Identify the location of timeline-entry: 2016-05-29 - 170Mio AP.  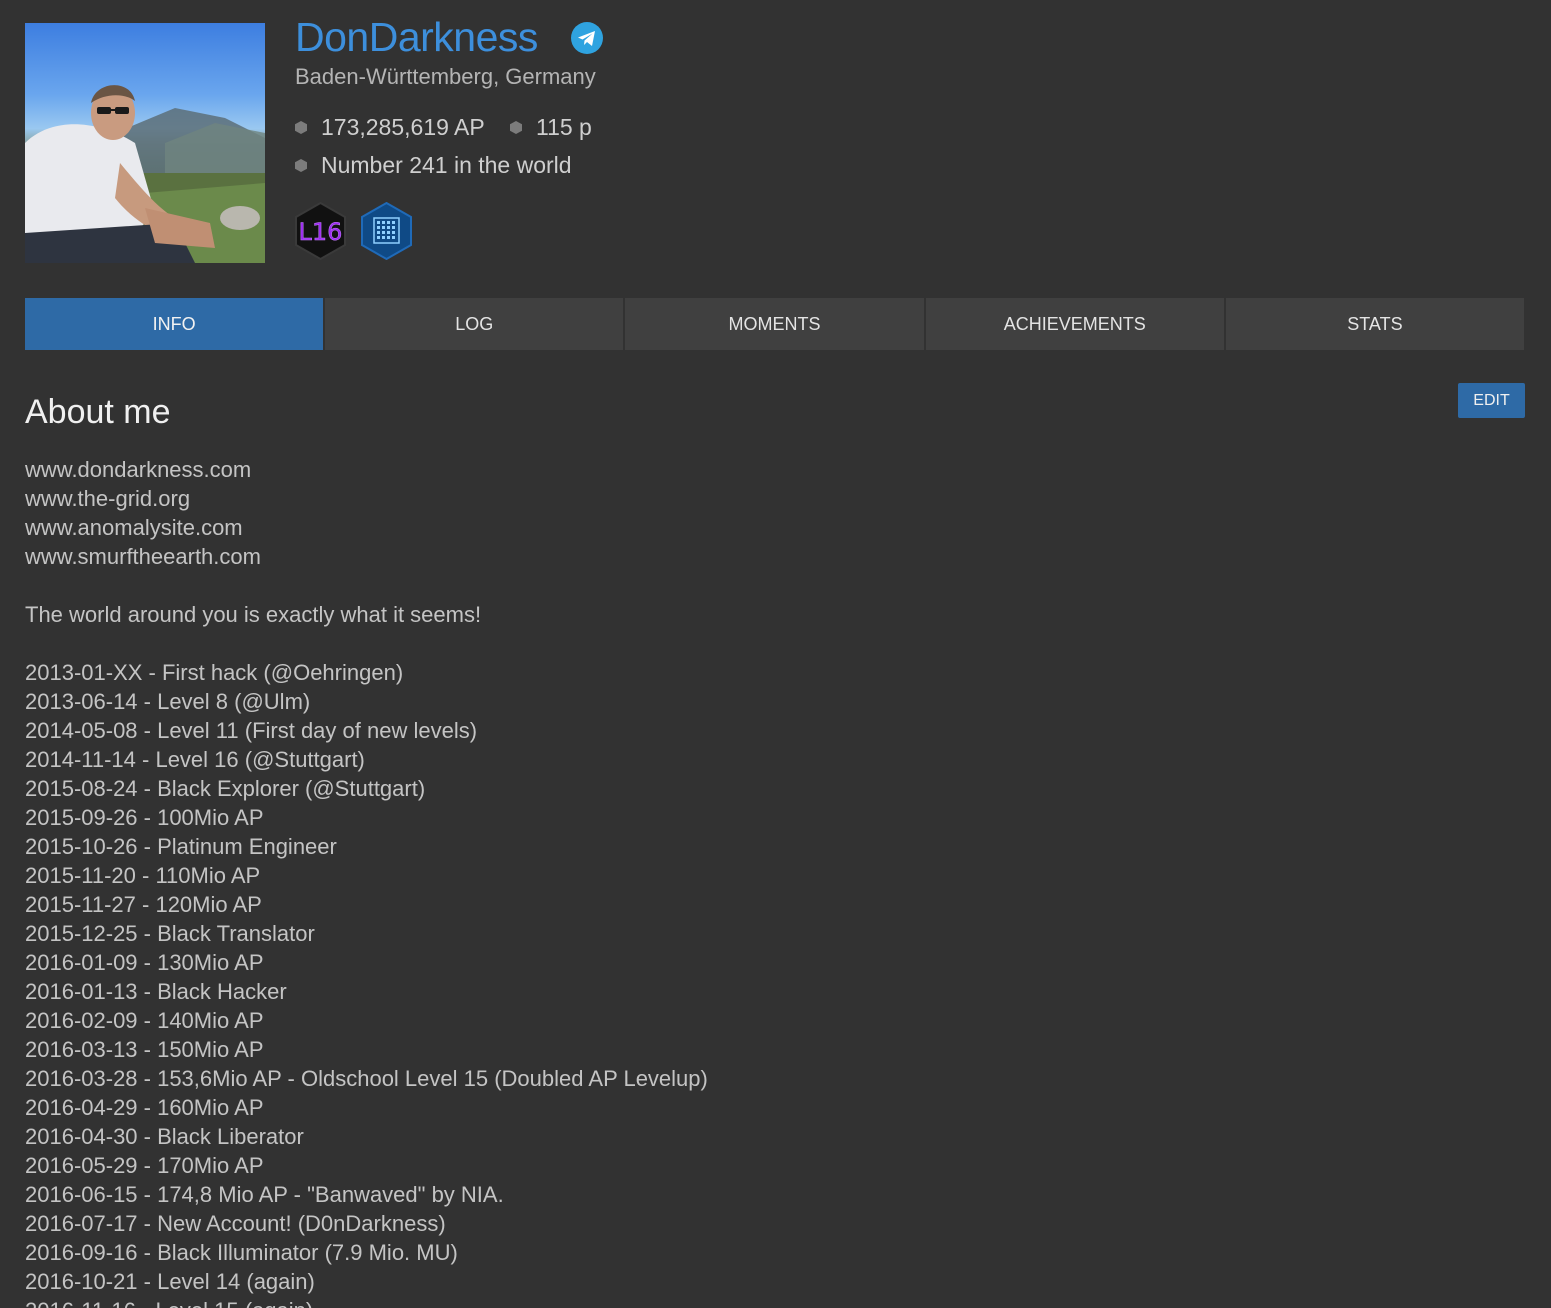
(144, 1165).